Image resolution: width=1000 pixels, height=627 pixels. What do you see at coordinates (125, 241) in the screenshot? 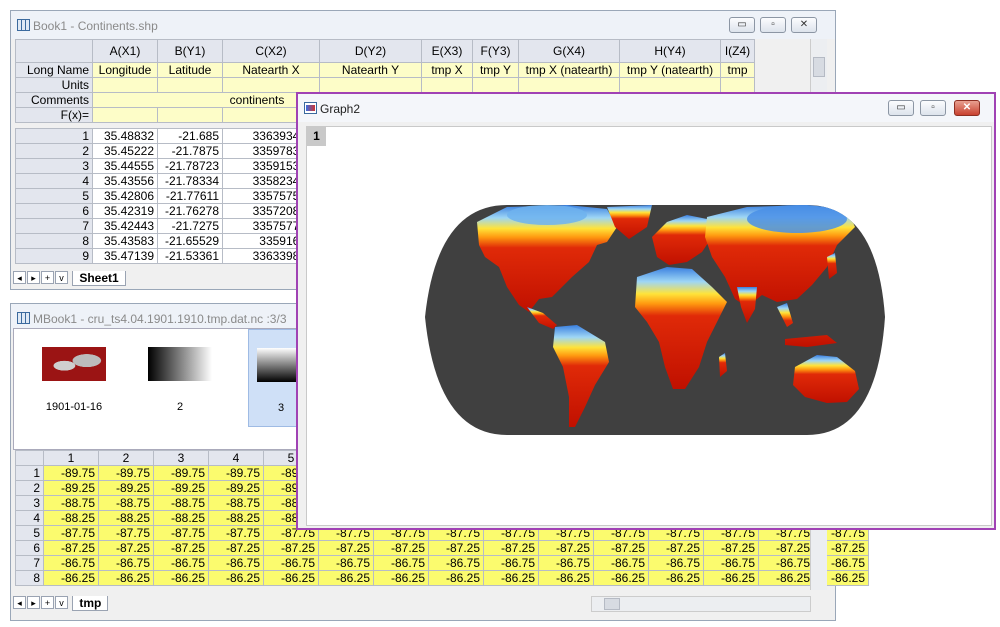
I see `data-cell: 35.43583` at bounding box center [125, 241].